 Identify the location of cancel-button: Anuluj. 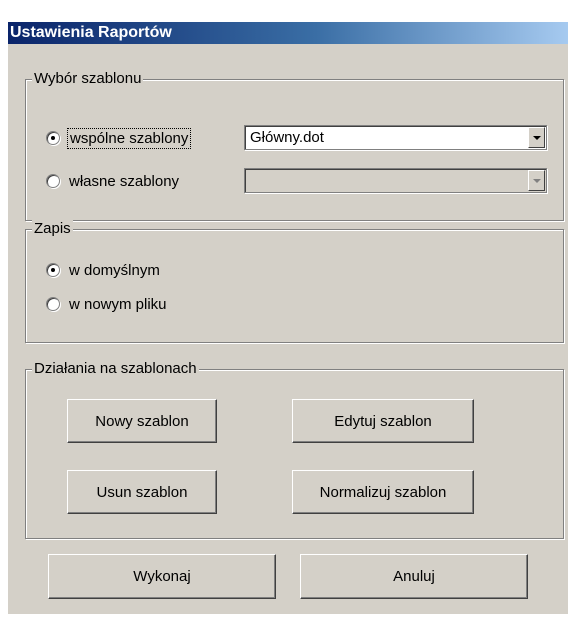
(414, 576).